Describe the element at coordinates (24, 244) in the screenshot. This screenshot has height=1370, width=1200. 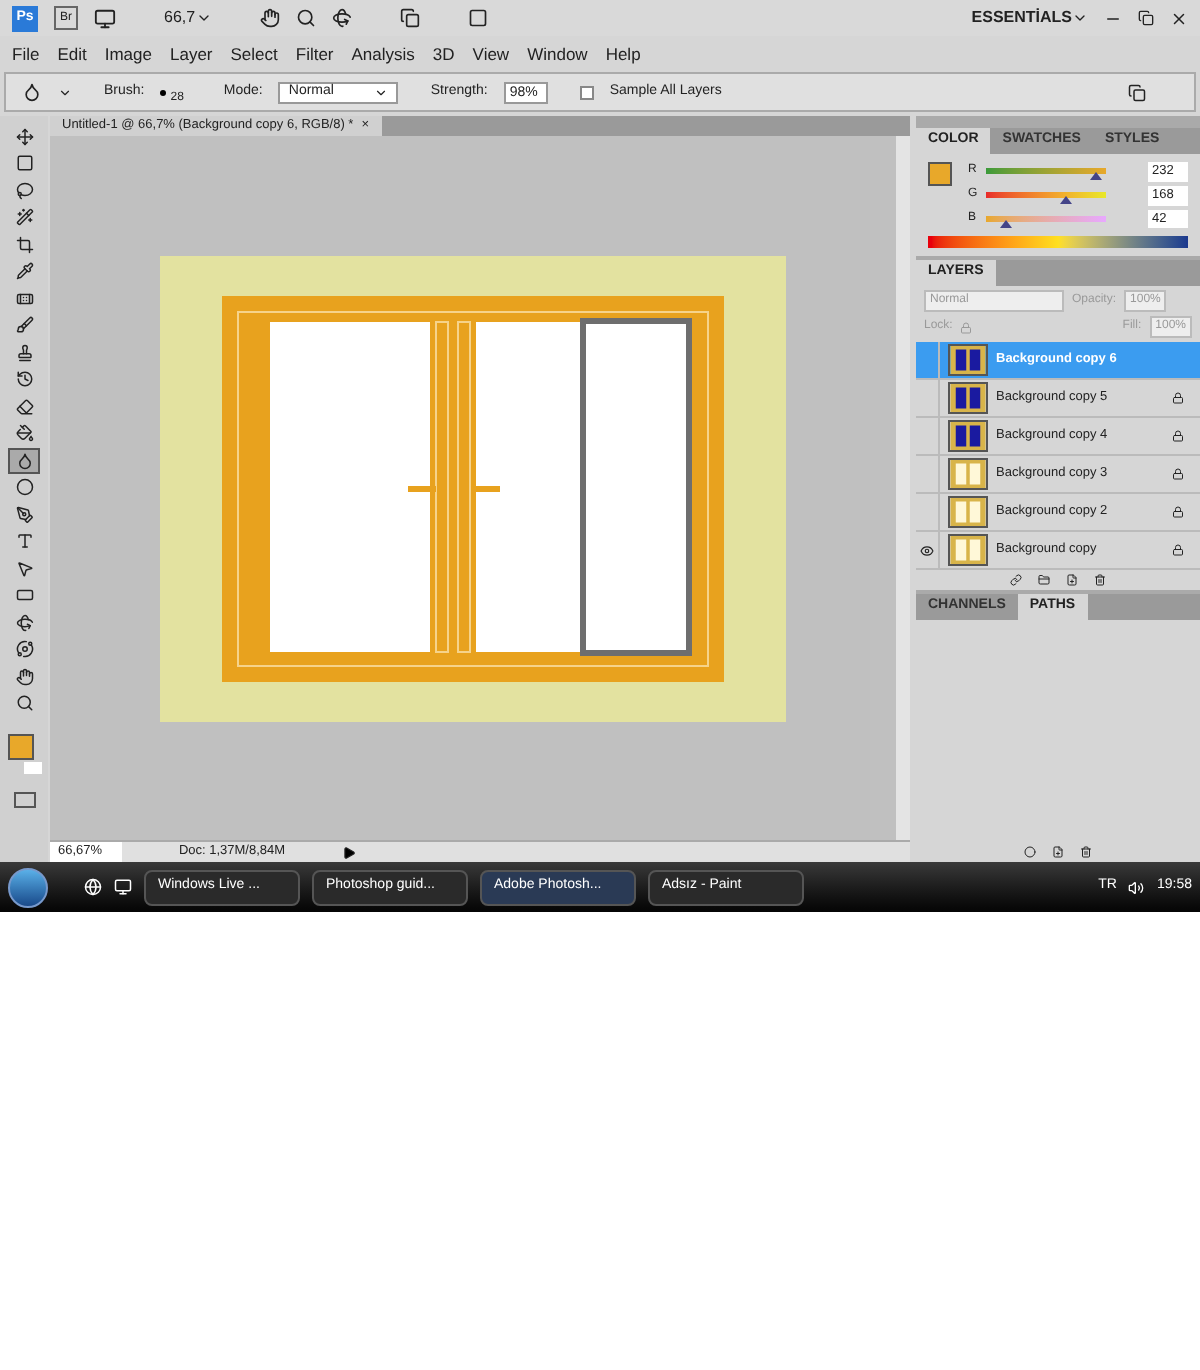
I see `crop-icon` at that location.